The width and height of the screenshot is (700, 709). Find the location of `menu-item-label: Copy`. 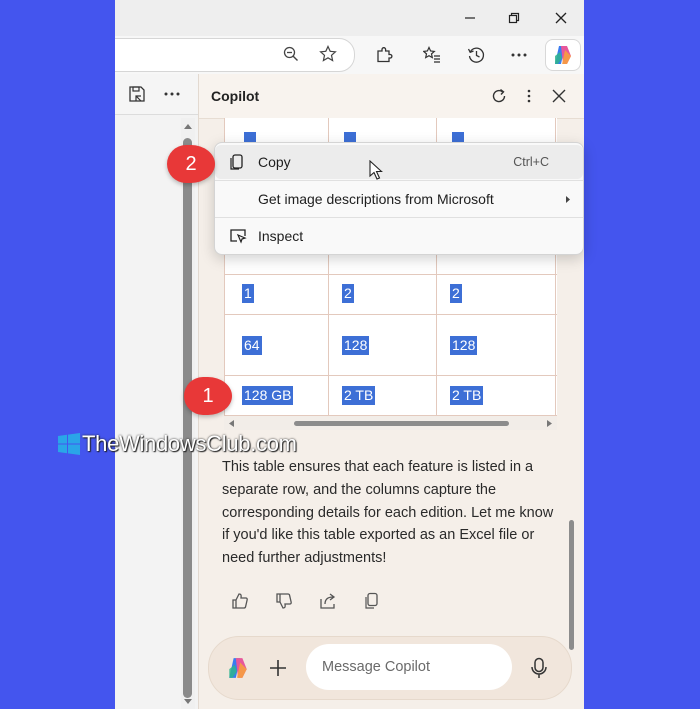

menu-item-label: Copy is located at coordinates (274, 162).